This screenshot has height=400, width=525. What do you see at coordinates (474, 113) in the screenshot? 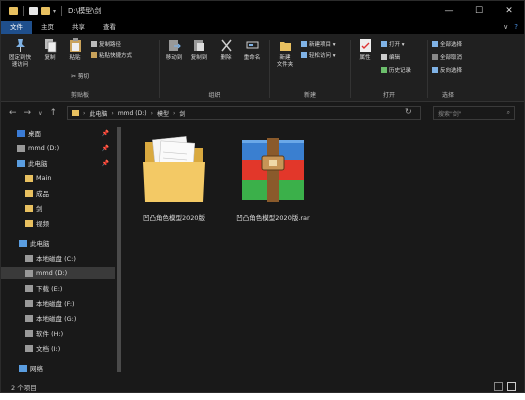
I see `search-input: 搜索"剑" ⌕` at bounding box center [474, 113].